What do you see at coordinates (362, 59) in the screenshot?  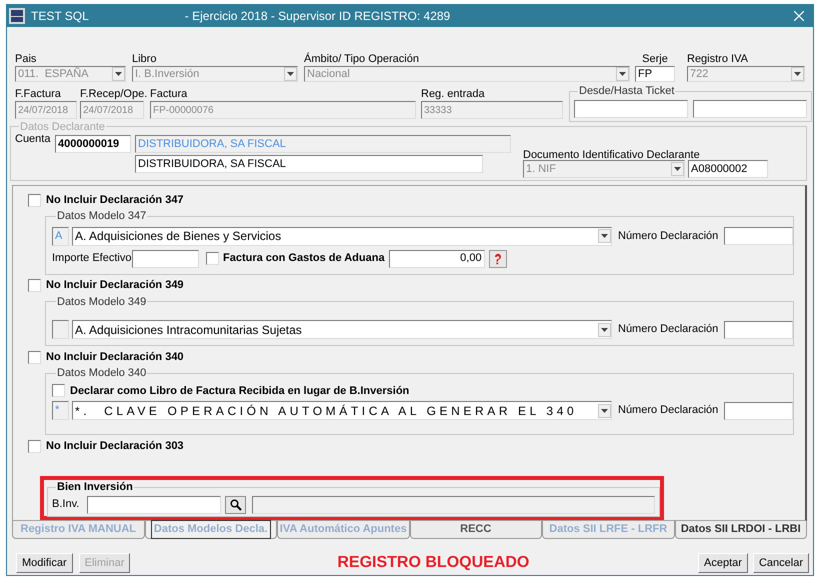 I see `field-label: Ámbito/ Tipo Operación` at bounding box center [362, 59].